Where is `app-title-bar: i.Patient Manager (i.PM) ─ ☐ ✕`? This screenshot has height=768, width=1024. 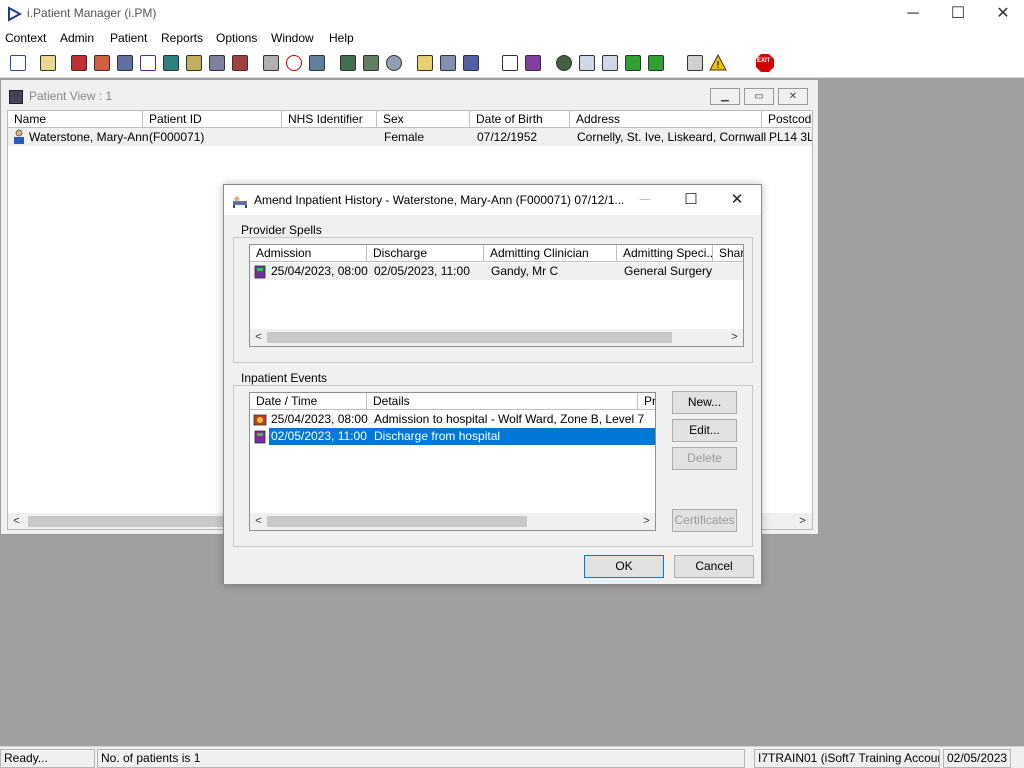
app-title-bar: i.Patient Manager (i.PM) ─ ☐ ✕ is located at coordinates (512, 14).